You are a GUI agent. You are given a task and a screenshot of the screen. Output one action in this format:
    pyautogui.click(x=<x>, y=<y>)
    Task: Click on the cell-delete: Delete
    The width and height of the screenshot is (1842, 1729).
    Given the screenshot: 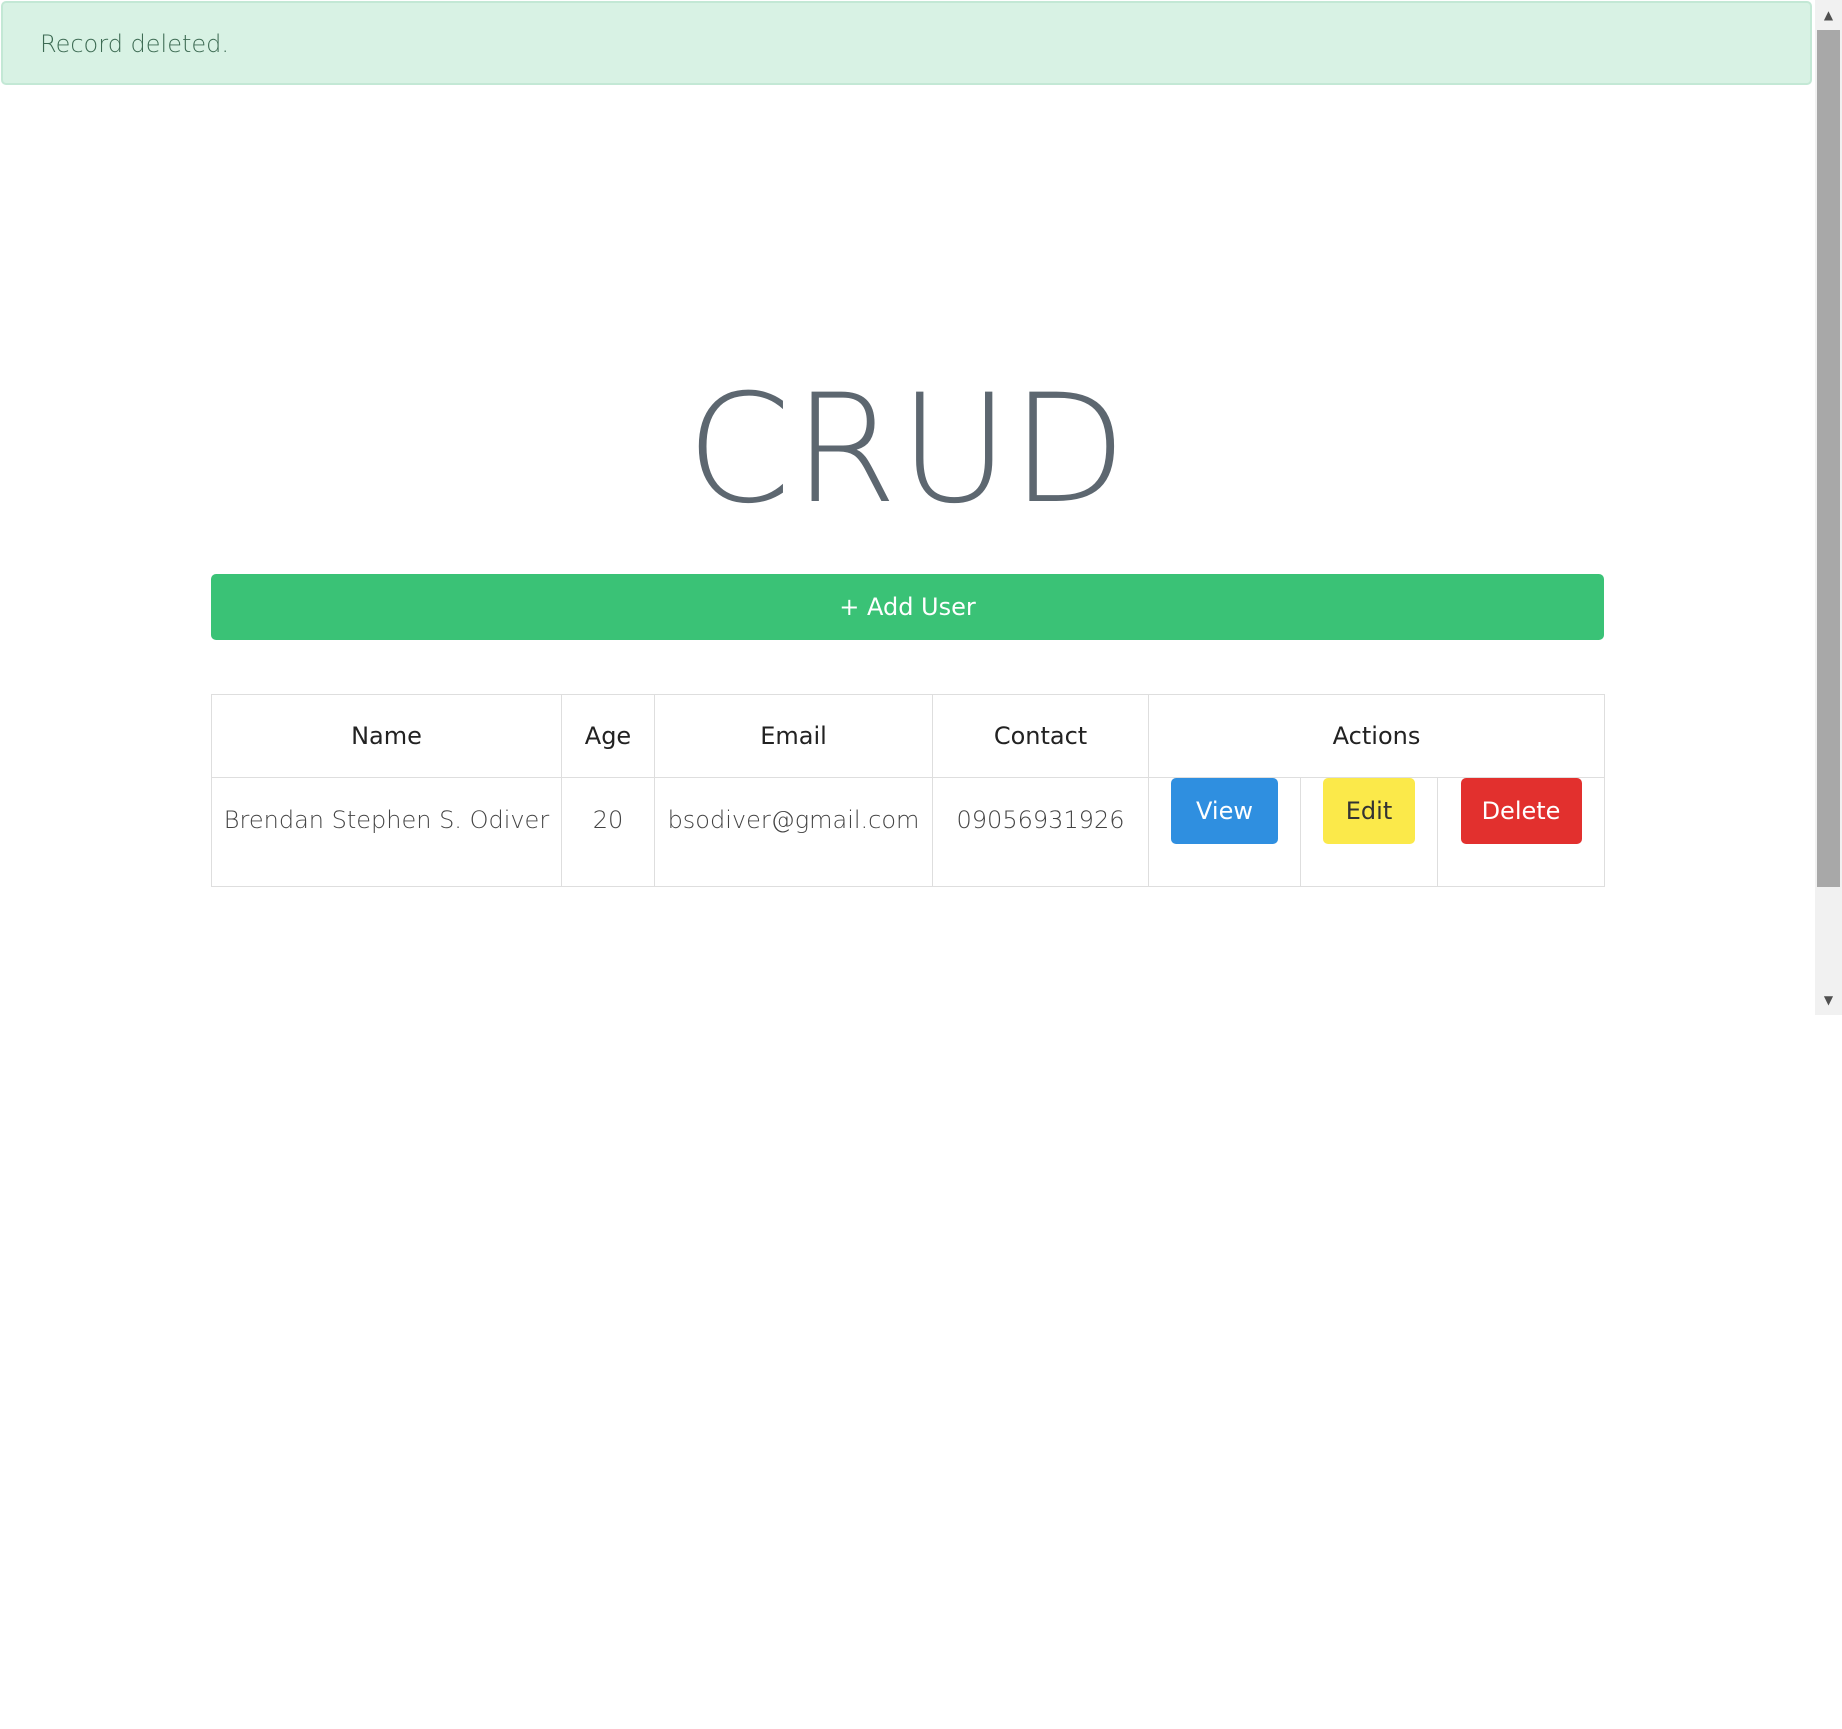 What is the action you would take?
    pyautogui.click(x=1521, y=832)
    